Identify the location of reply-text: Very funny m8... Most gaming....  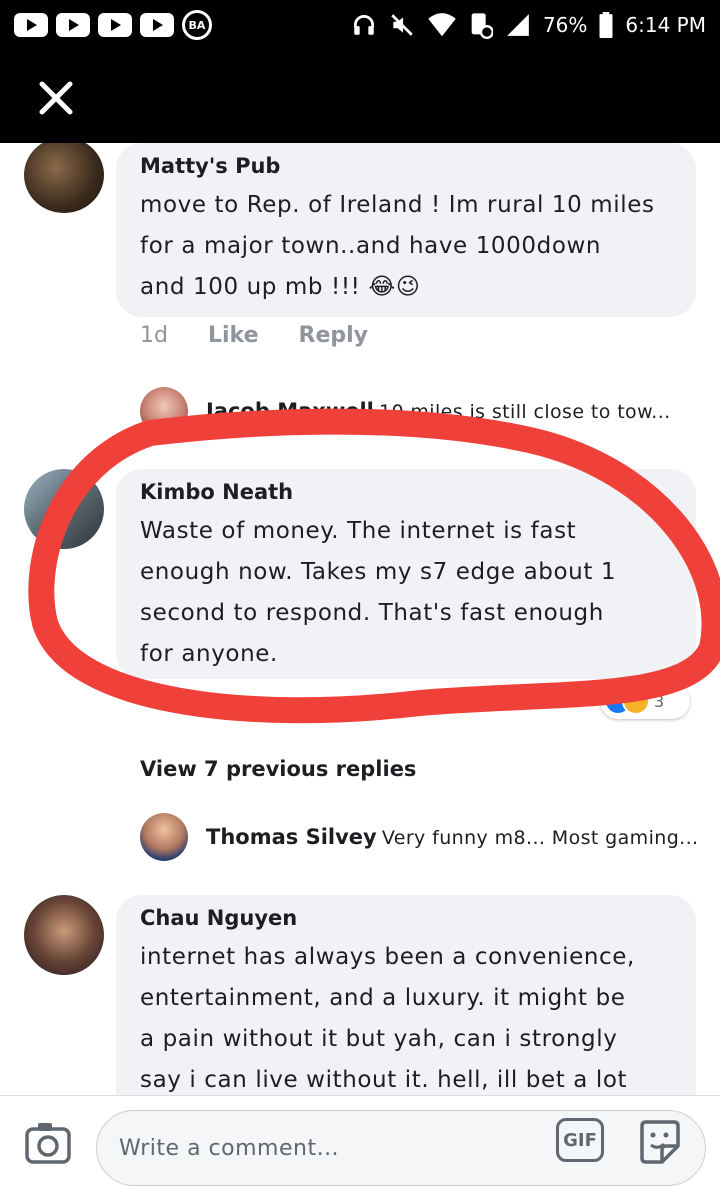
(540, 838).